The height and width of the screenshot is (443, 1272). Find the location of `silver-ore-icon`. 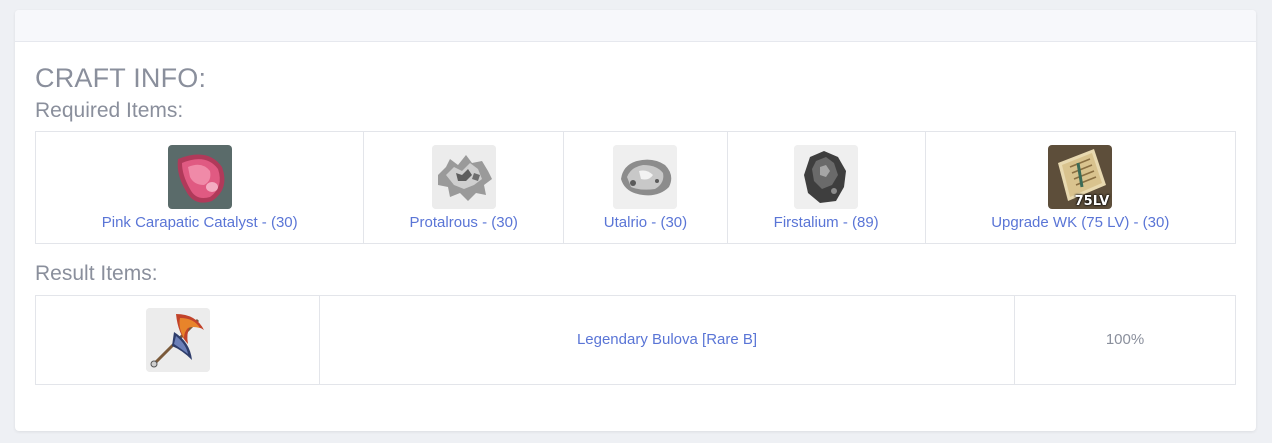

silver-ore-icon is located at coordinates (463, 176).